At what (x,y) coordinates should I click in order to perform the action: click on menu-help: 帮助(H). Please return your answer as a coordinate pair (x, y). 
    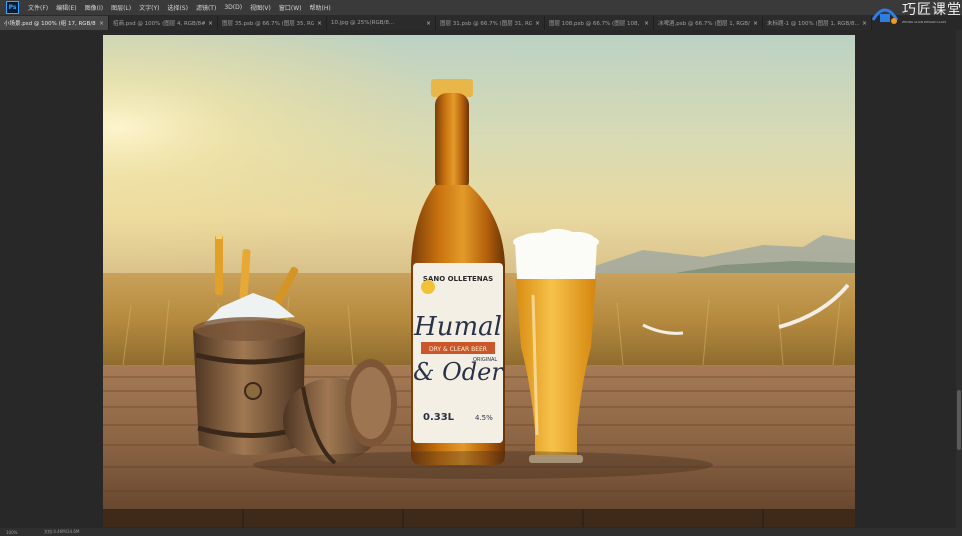
    Looking at the image, I should click on (320, 7).